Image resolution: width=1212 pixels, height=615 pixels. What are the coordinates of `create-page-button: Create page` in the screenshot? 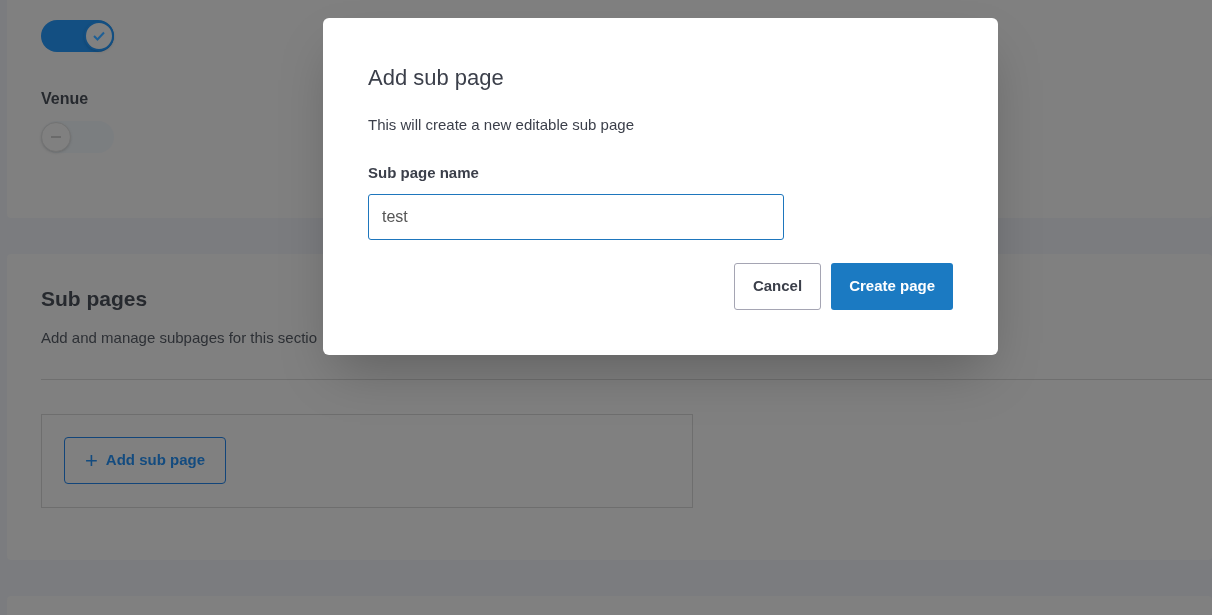 It's located at (892, 286).